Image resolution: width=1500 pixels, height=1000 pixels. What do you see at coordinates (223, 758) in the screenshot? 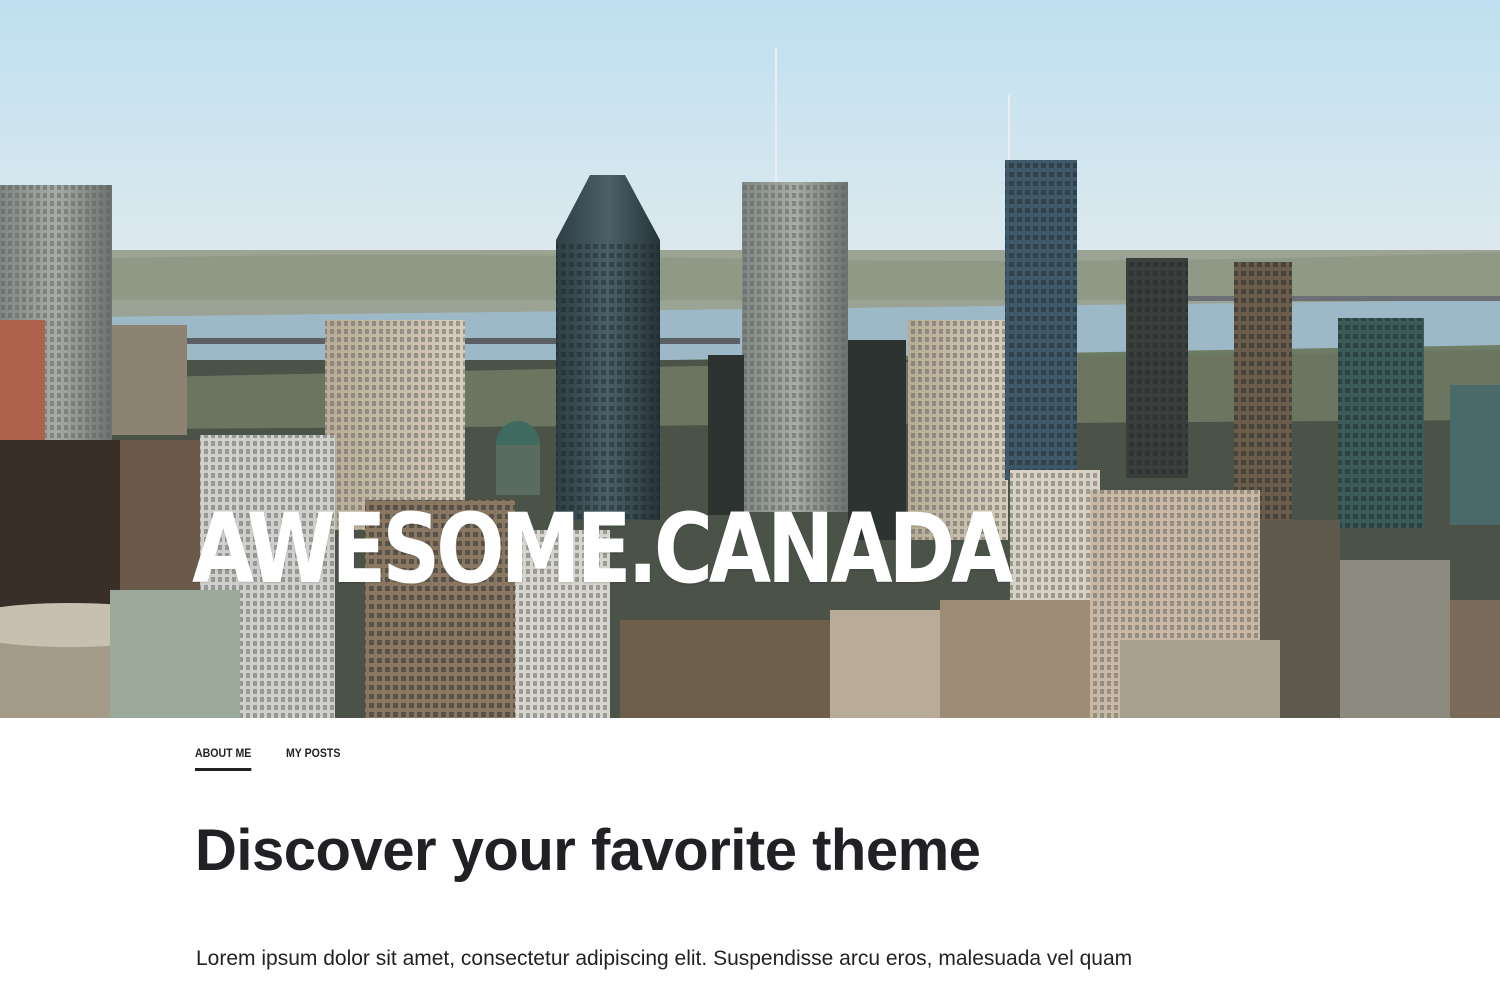
I see `tab-about-me: ABOUT ME` at bounding box center [223, 758].